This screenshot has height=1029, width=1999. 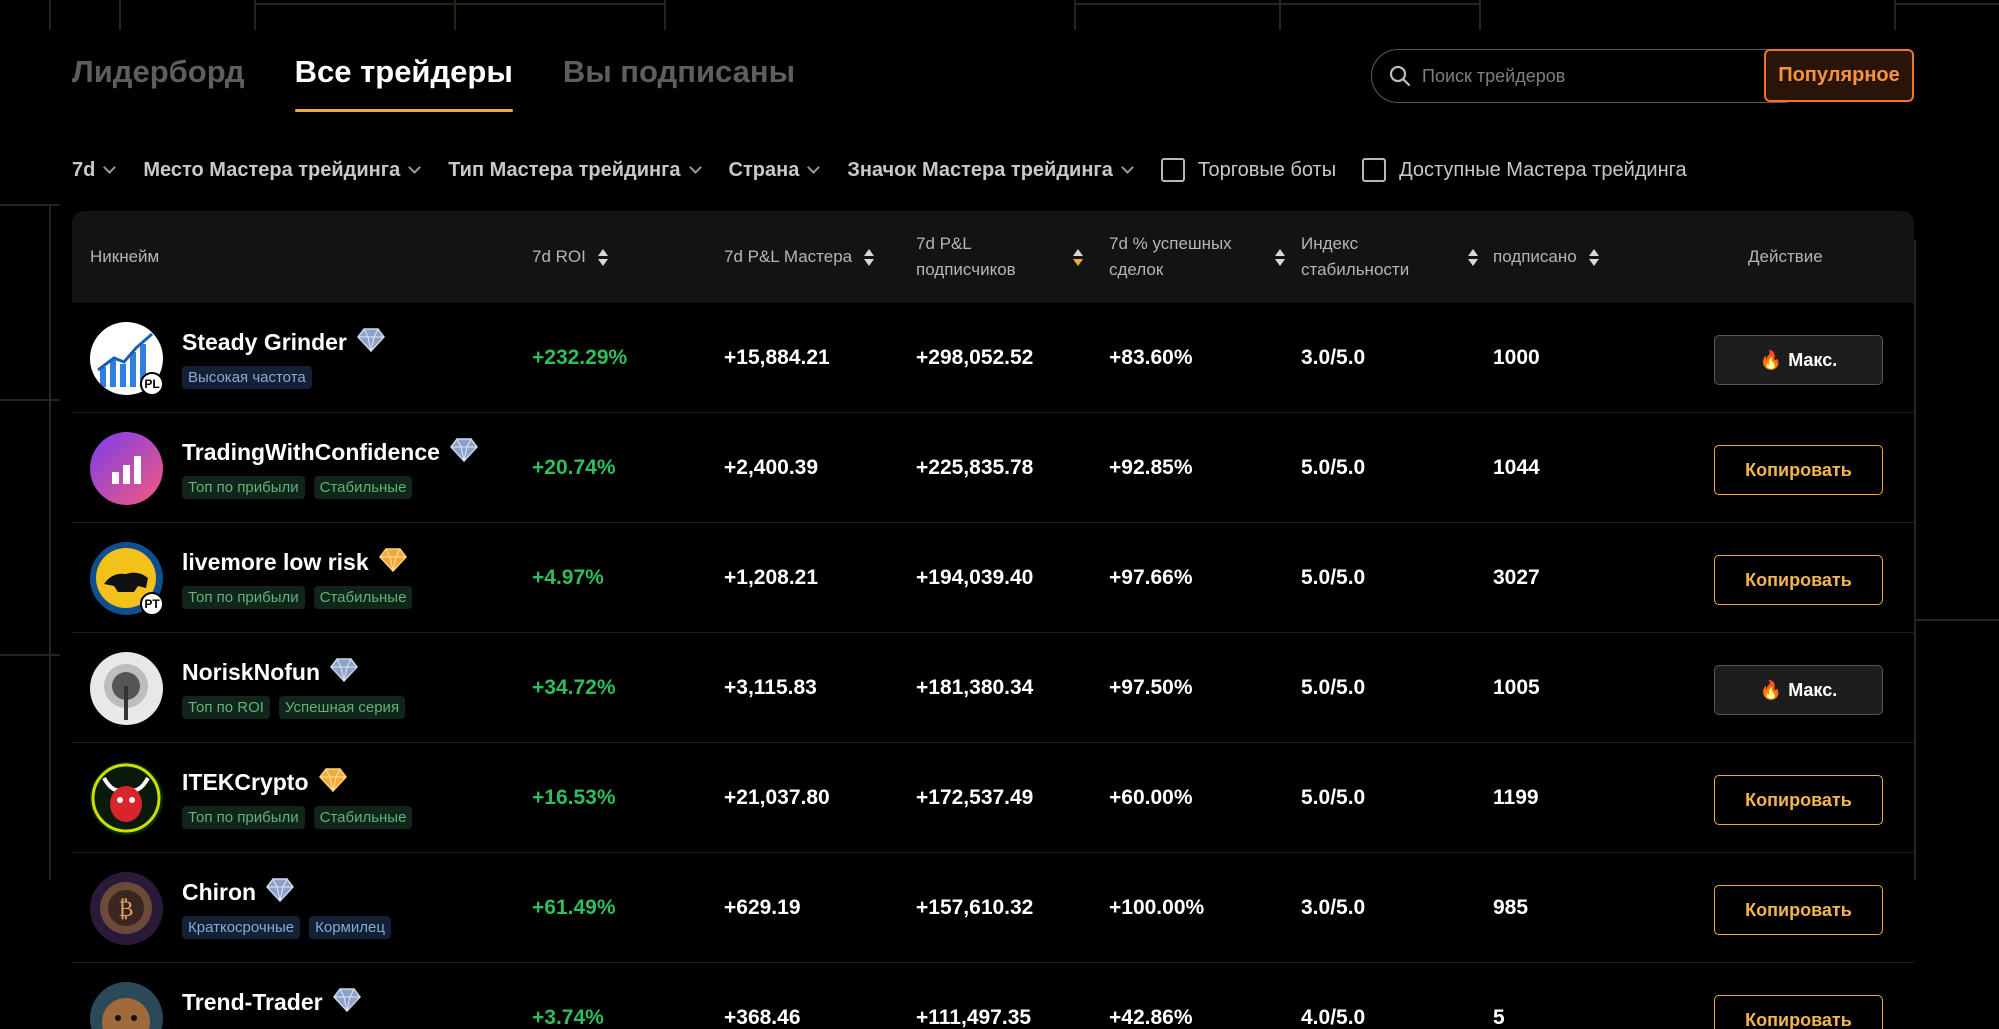 I want to click on col-roi: 7d ROI, so click(x=570, y=257).